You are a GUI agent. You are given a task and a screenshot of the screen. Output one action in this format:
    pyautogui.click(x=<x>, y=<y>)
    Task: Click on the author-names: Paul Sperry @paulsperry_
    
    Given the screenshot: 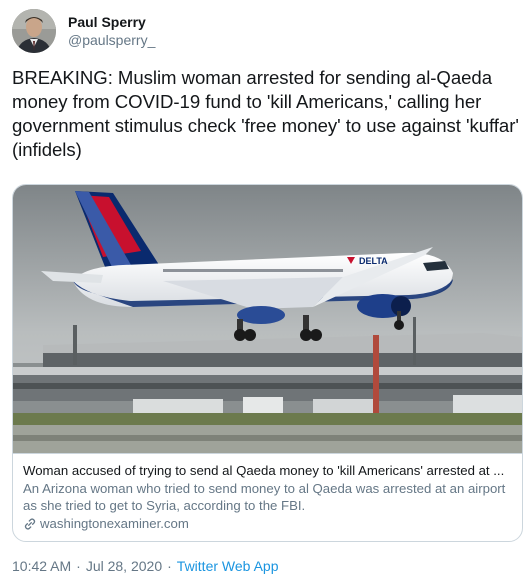 What is the action you would take?
    pyautogui.click(x=111, y=31)
    